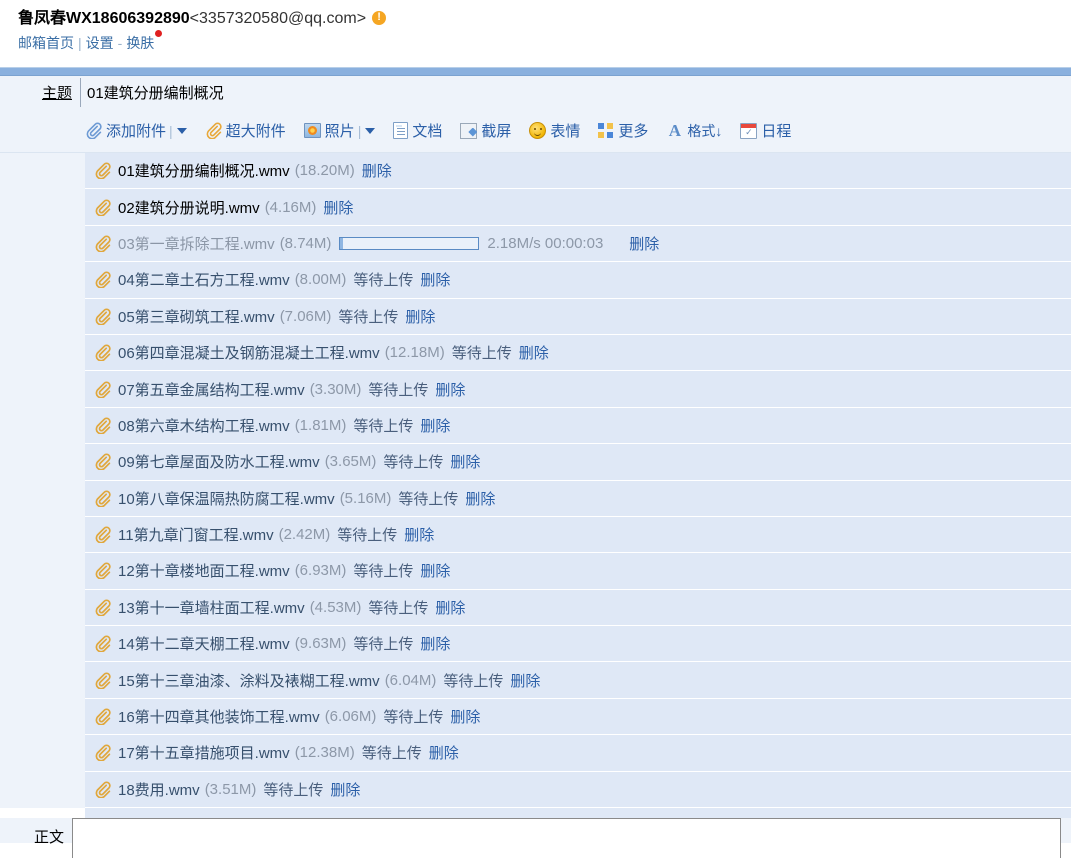 This screenshot has height=858, width=1071. I want to click on add-attachment-button: 添加附件 |, so click(136, 130).